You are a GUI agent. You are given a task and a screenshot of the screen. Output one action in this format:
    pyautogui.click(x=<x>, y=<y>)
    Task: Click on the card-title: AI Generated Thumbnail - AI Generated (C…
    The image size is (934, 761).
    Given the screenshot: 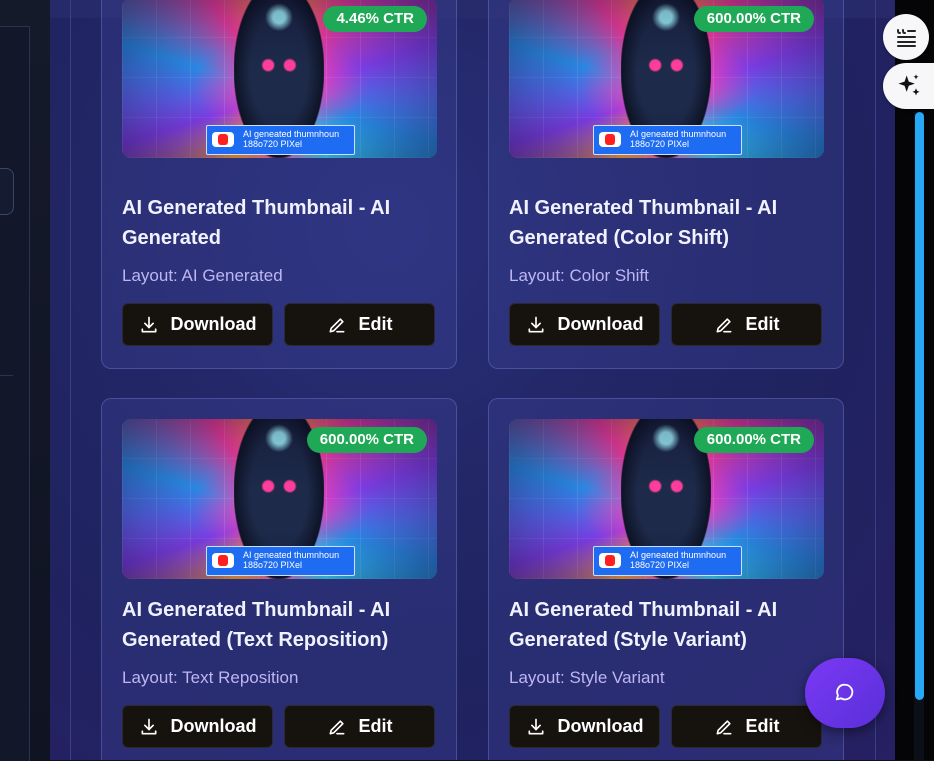 What is the action you would take?
    pyautogui.click(x=643, y=223)
    